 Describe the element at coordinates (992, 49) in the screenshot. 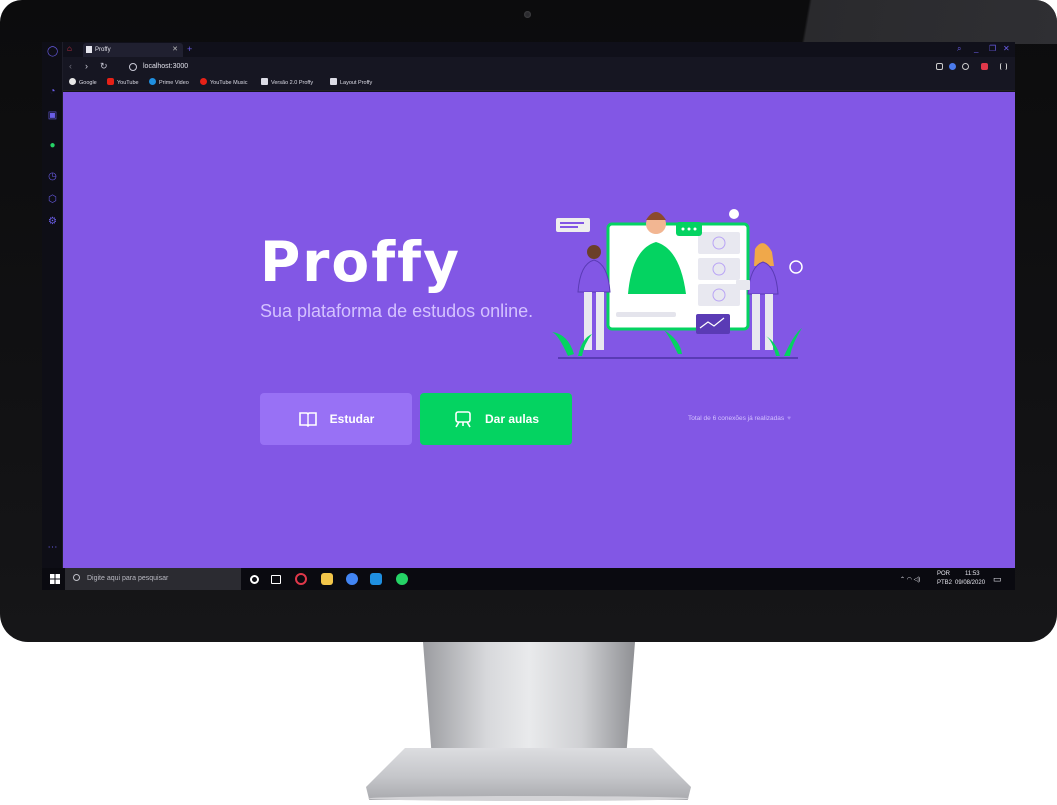

I see `restore-icon: ❐` at that location.